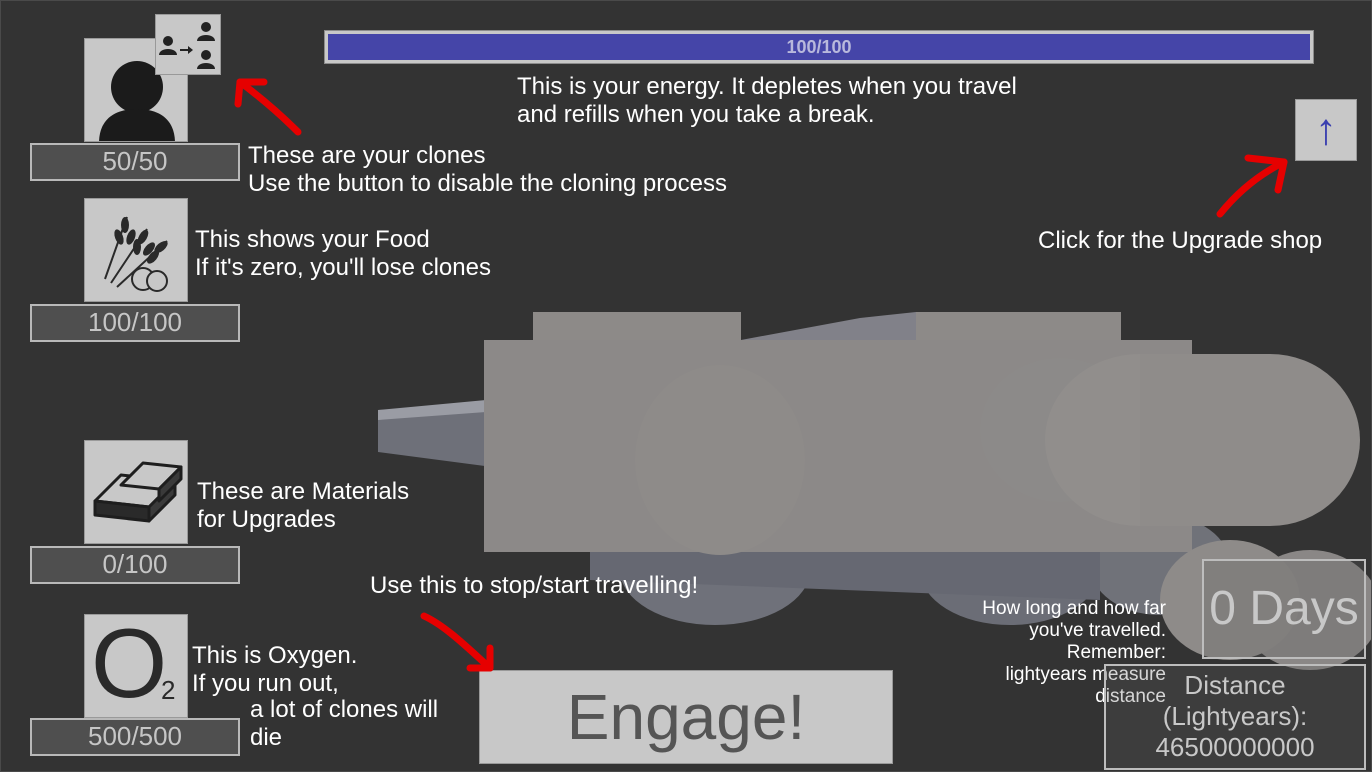 This screenshot has height=772, width=1372. I want to click on arrow-to-upgrade-button, so click(1252, 188).